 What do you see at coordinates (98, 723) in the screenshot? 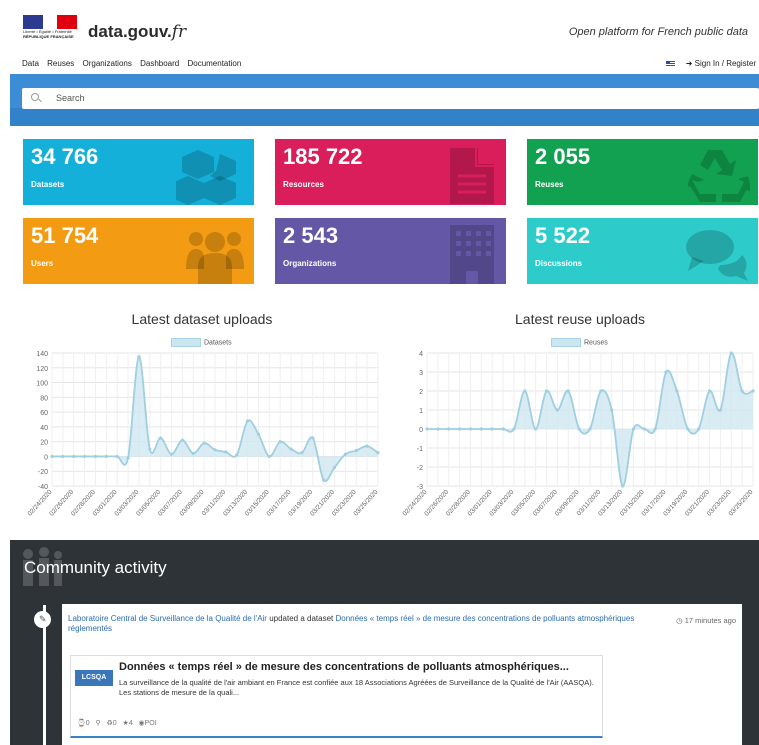
I see `location-icon: ⚲` at bounding box center [98, 723].